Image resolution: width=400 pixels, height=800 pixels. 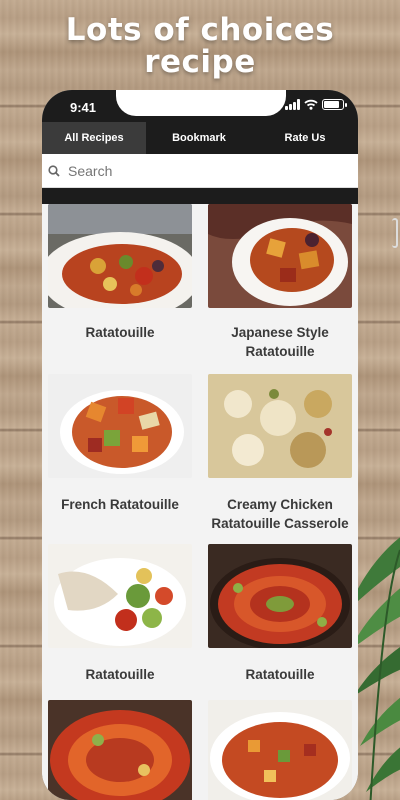 What do you see at coordinates (280, 342) in the screenshot?
I see `recipe-title: Japanese Style Ratatouille` at bounding box center [280, 342].